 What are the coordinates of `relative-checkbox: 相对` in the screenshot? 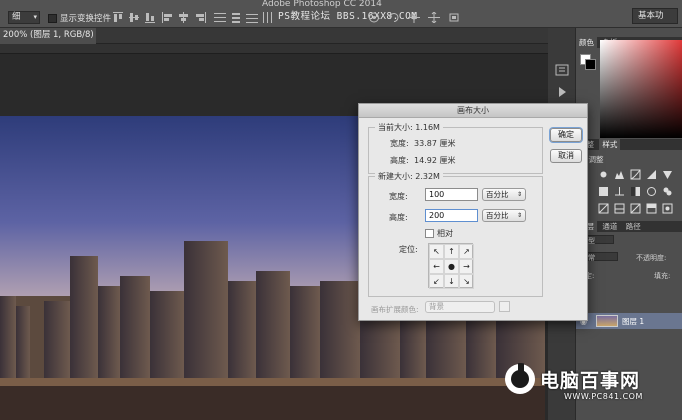 It's located at (439, 233).